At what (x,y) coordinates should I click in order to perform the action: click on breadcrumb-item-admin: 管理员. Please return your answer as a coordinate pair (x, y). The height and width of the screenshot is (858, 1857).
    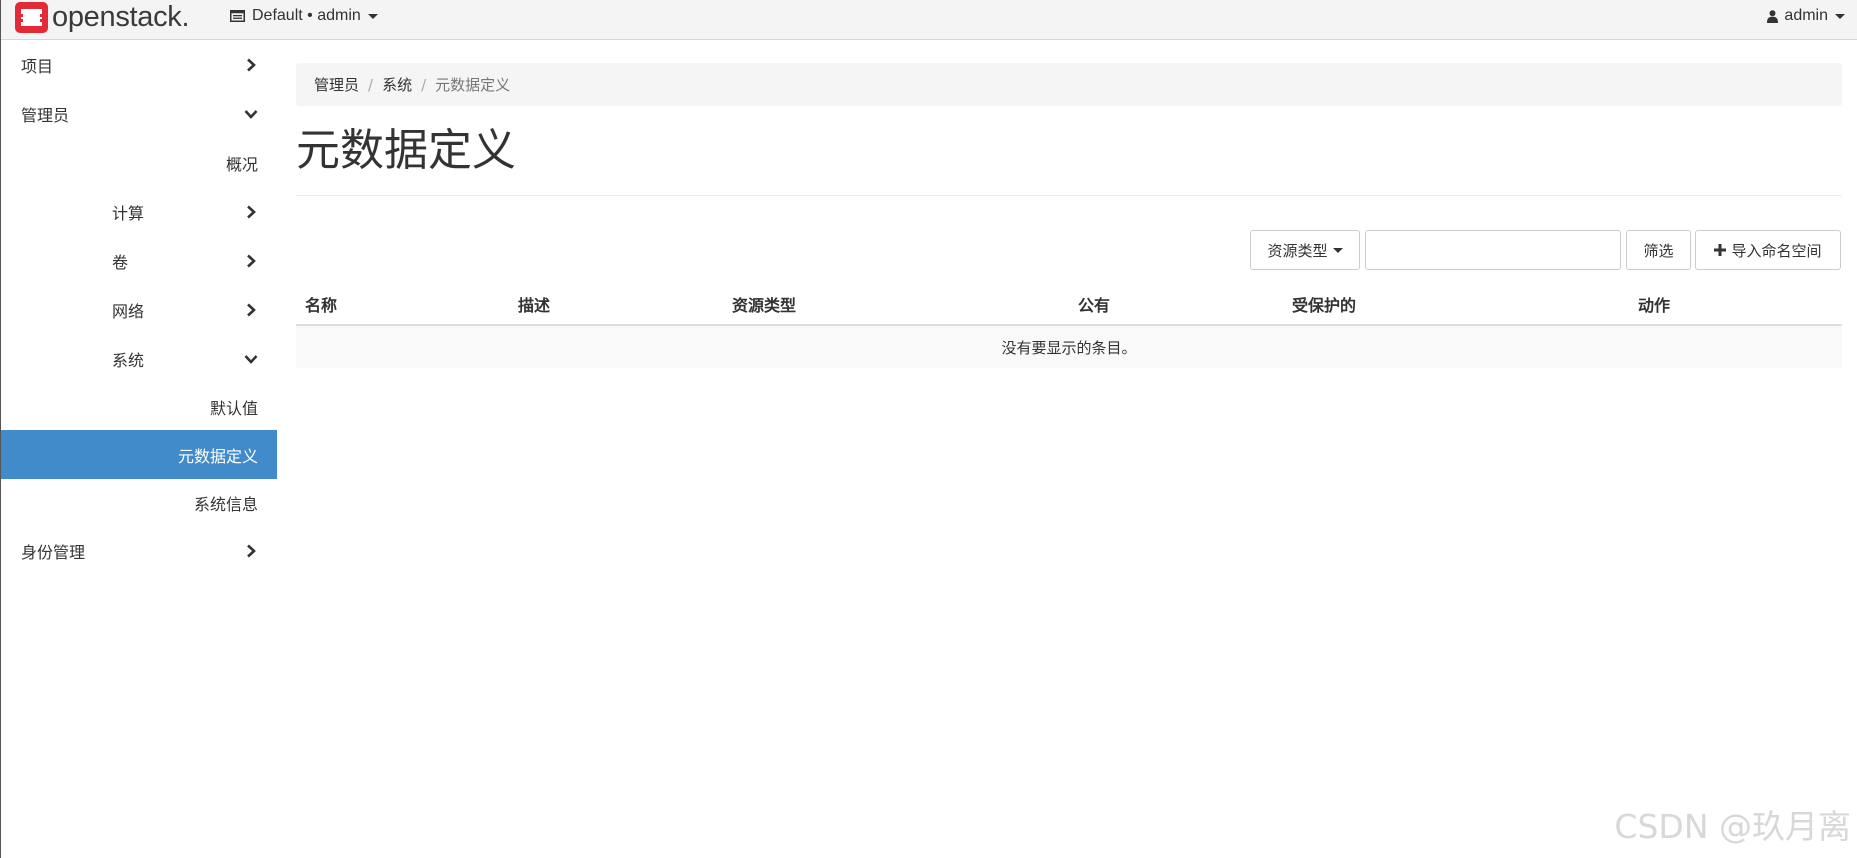
    Looking at the image, I should click on (336, 84).